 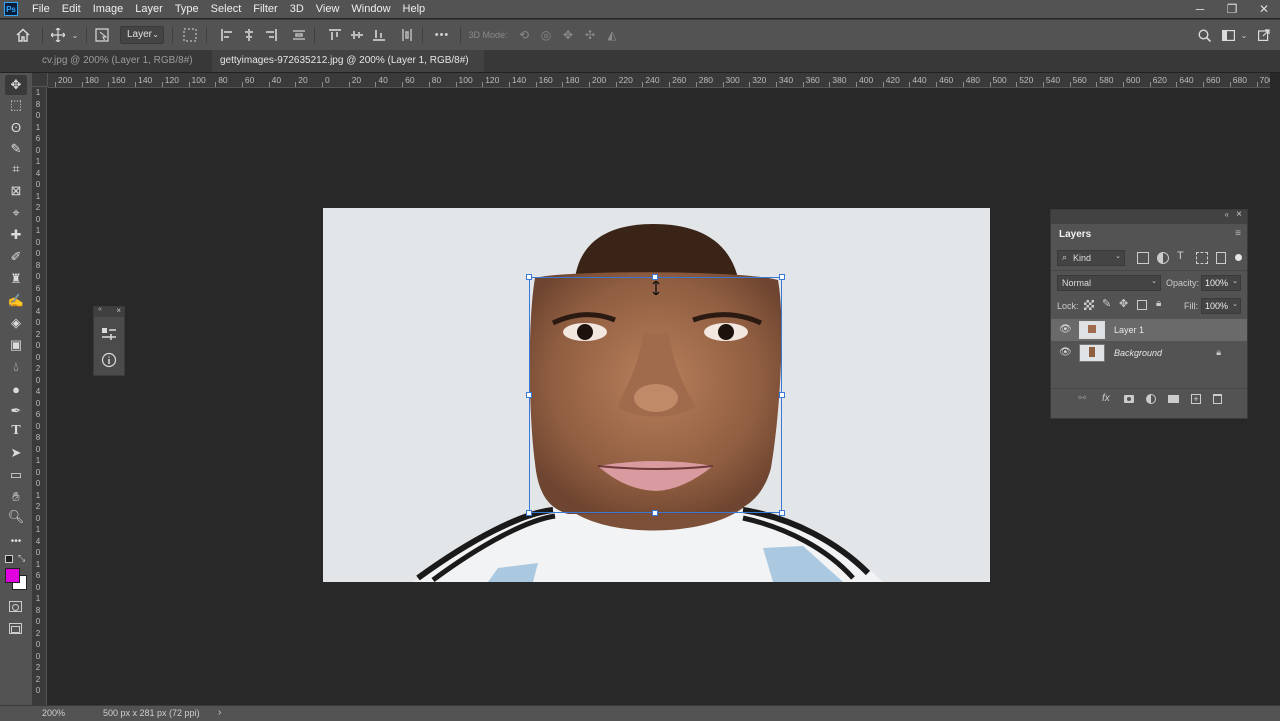 What do you see at coordinates (297, 9) in the screenshot?
I see `menu-3d: 3D` at bounding box center [297, 9].